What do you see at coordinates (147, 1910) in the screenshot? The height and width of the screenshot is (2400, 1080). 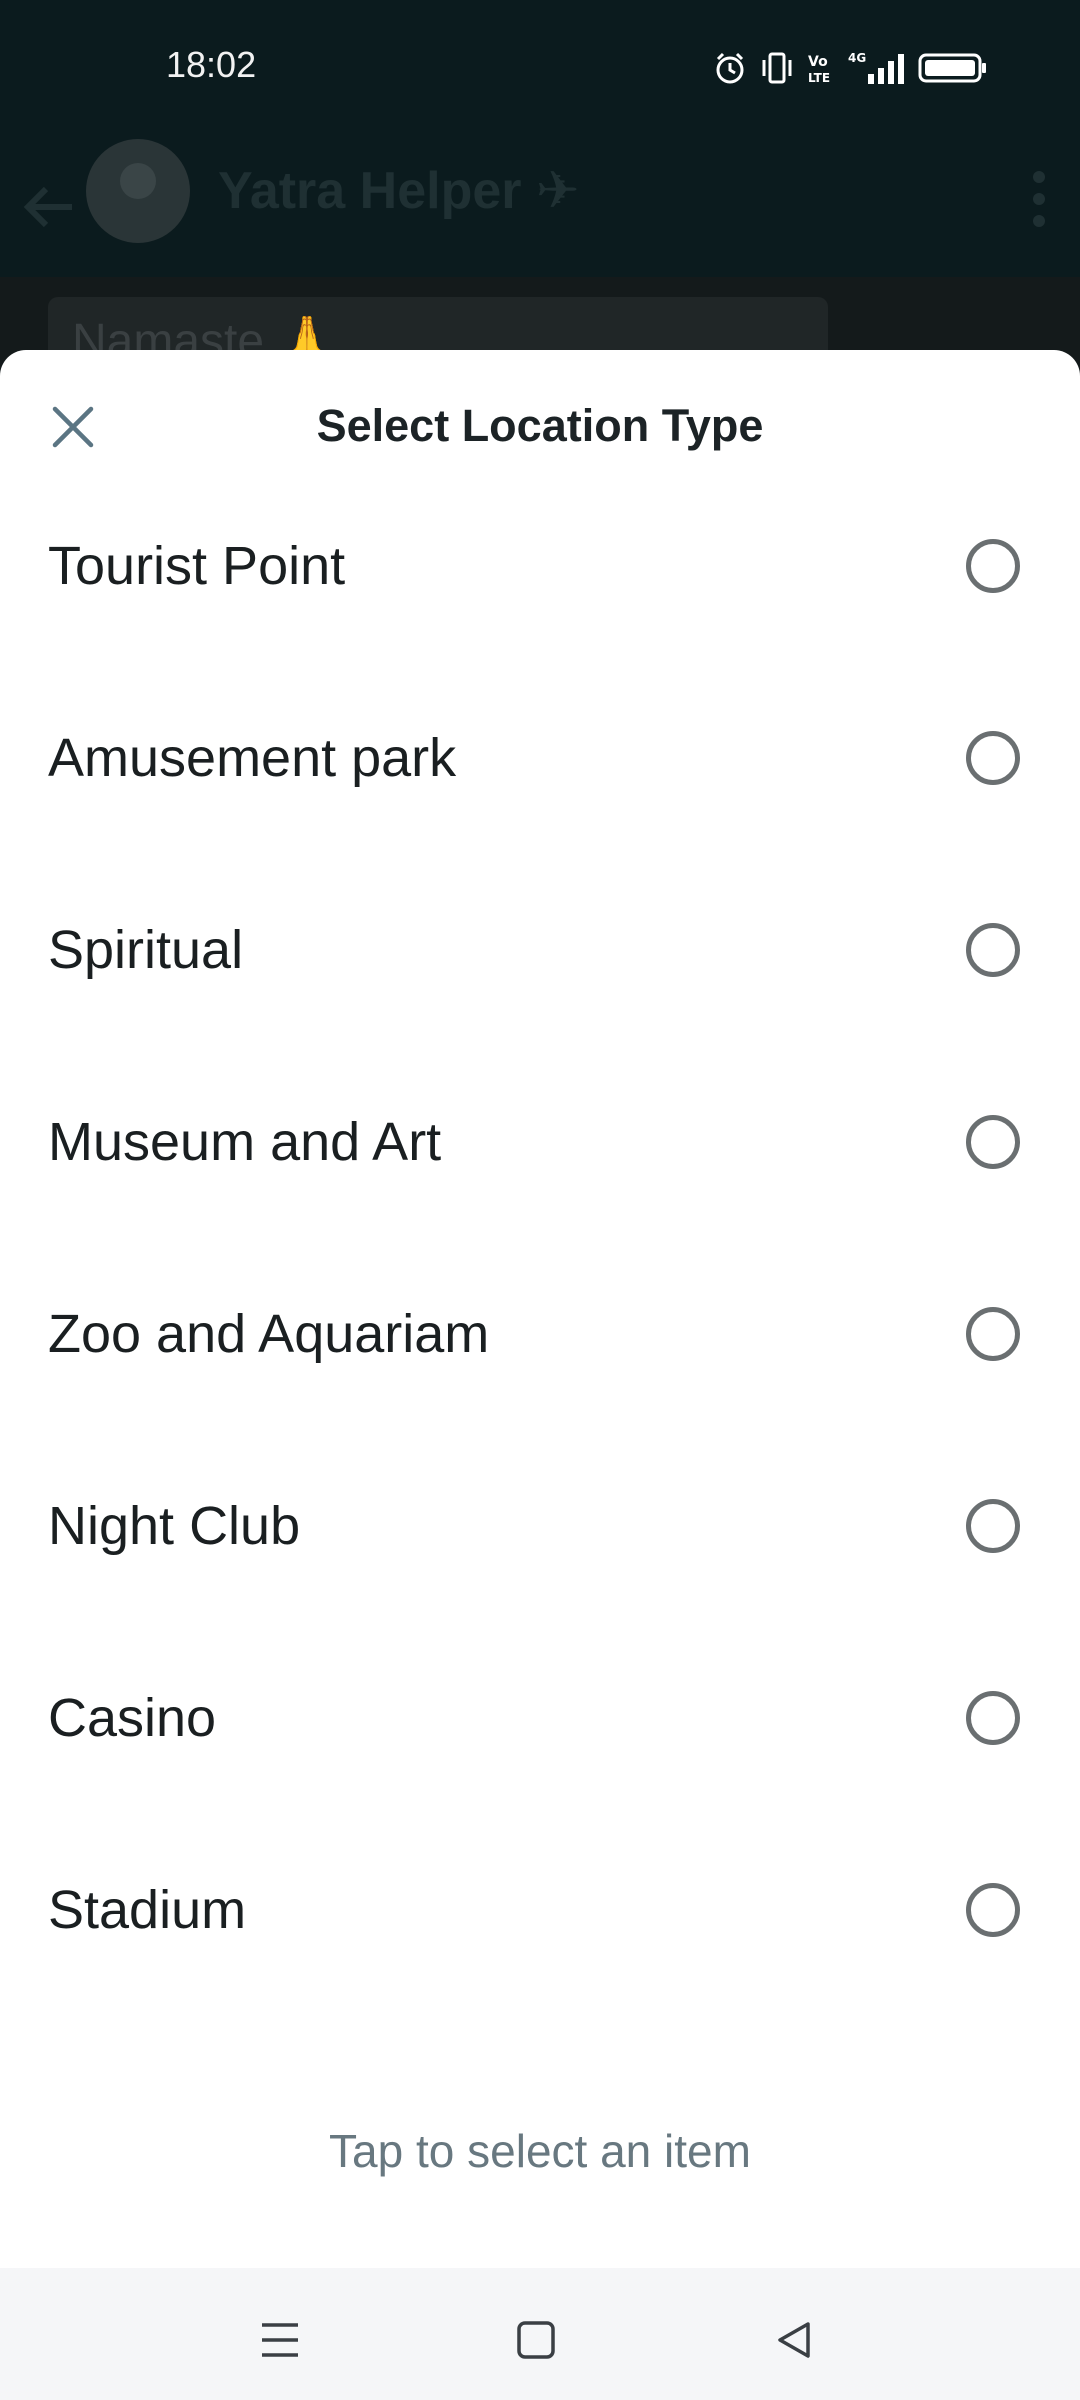 I see `option-label: Stadium` at bounding box center [147, 1910].